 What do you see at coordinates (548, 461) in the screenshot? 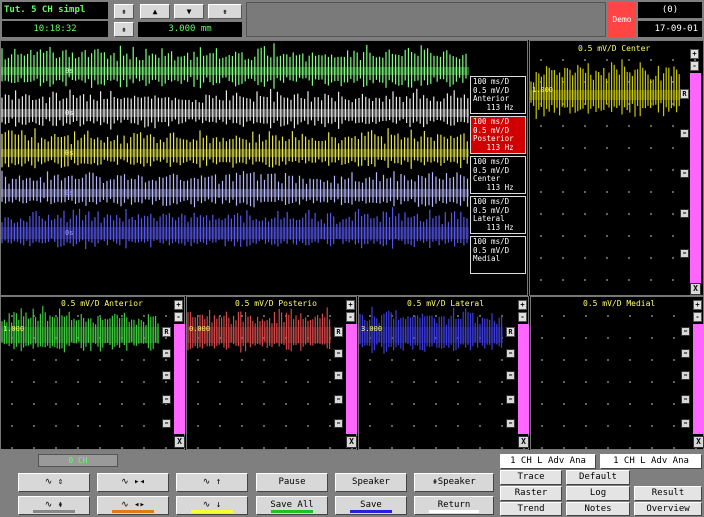
I see `mode-button-left: 1 CH L Adv Ana` at bounding box center [548, 461].